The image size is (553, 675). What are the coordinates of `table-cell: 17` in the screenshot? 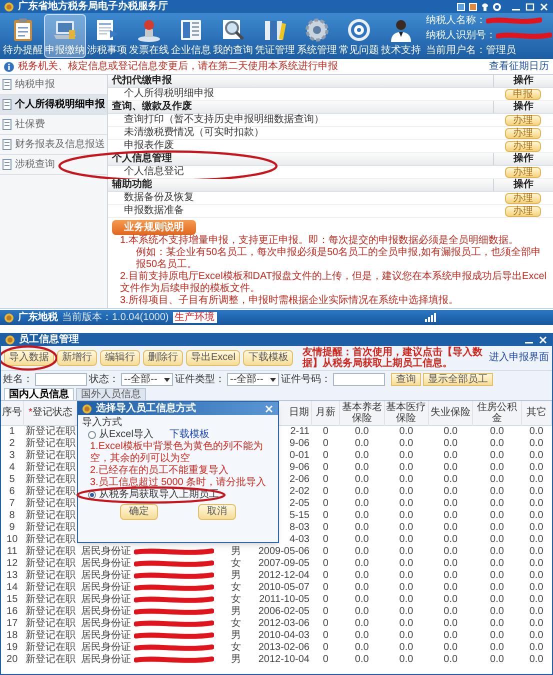 It's located at (12, 623).